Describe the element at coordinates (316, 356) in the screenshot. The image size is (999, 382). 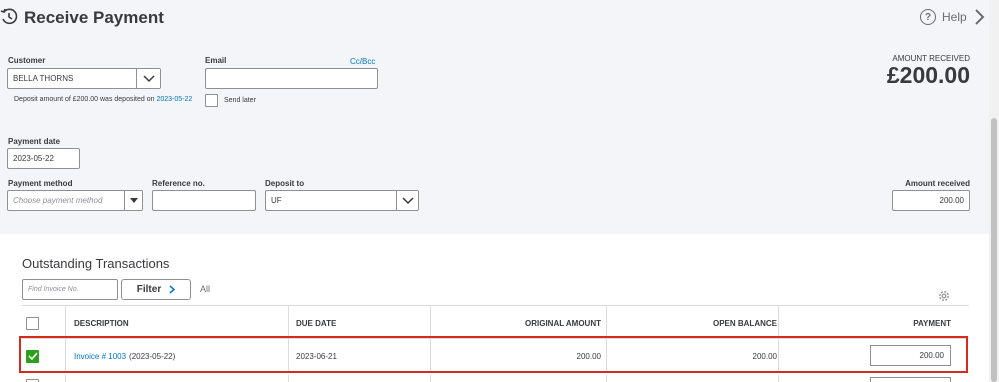
I see `due-date-cell: 2023-06-21` at that location.